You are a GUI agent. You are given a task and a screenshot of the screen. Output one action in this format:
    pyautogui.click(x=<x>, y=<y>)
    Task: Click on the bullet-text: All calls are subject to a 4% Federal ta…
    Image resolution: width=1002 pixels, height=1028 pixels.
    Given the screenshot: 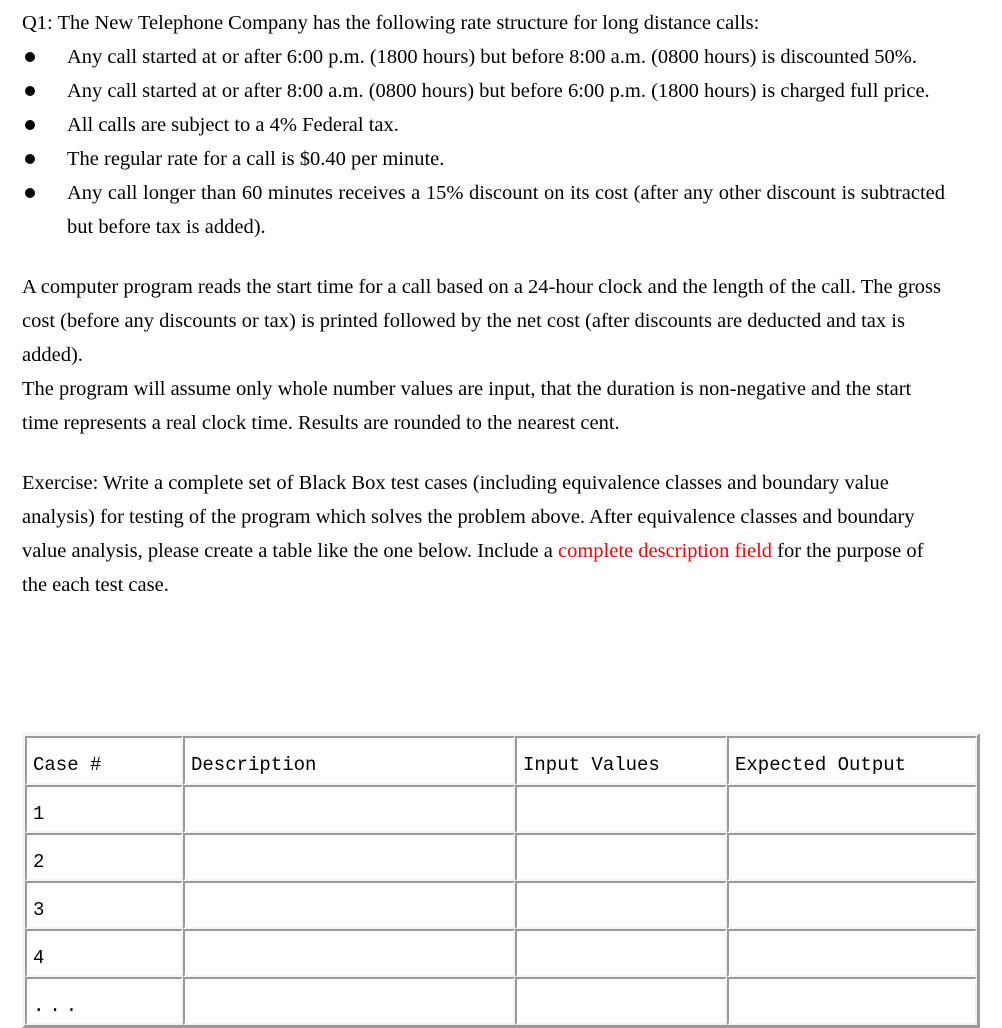 What is the action you would take?
    pyautogui.click(x=233, y=125)
    